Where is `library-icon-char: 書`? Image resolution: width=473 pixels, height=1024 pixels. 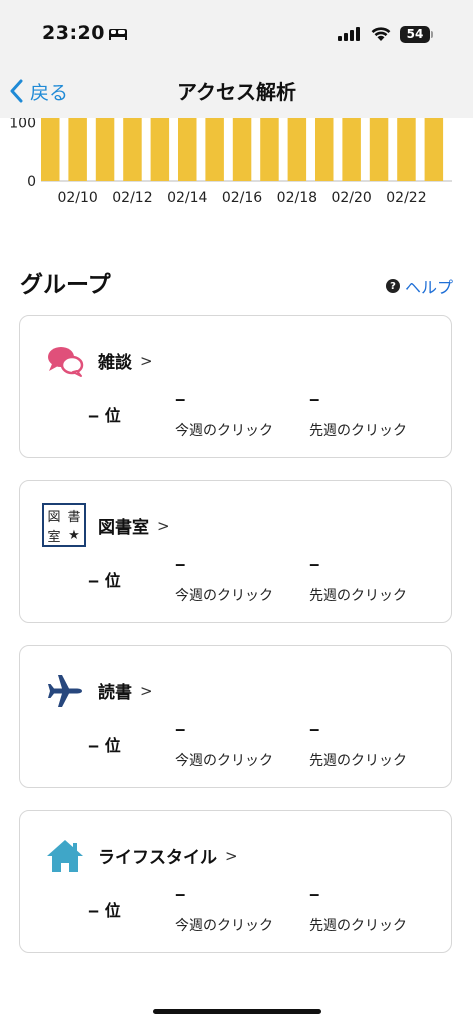
library-icon-char: 書 is located at coordinates (74, 517).